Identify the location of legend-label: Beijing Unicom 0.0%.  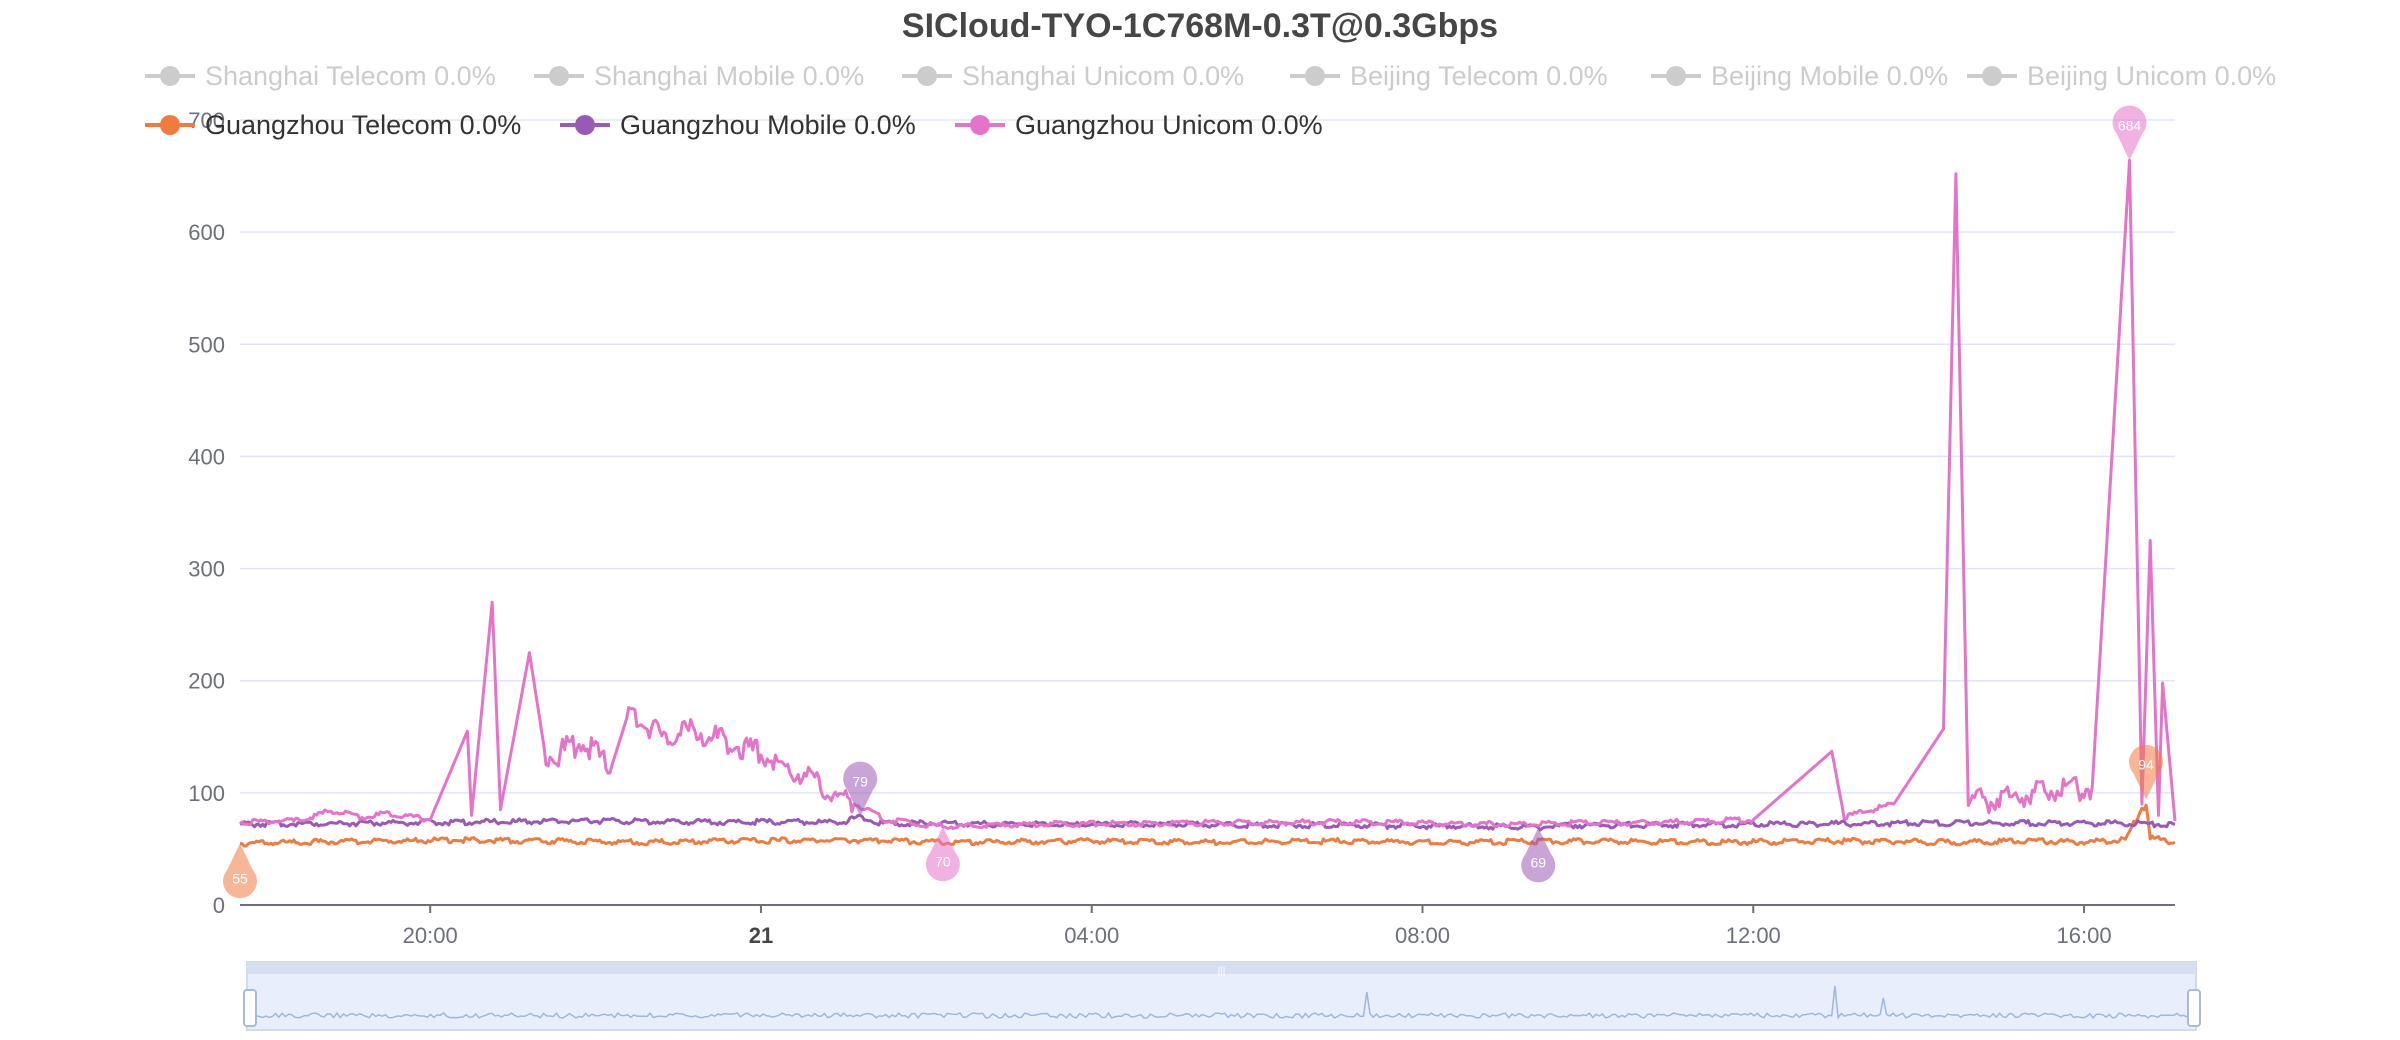
(2151, 76).